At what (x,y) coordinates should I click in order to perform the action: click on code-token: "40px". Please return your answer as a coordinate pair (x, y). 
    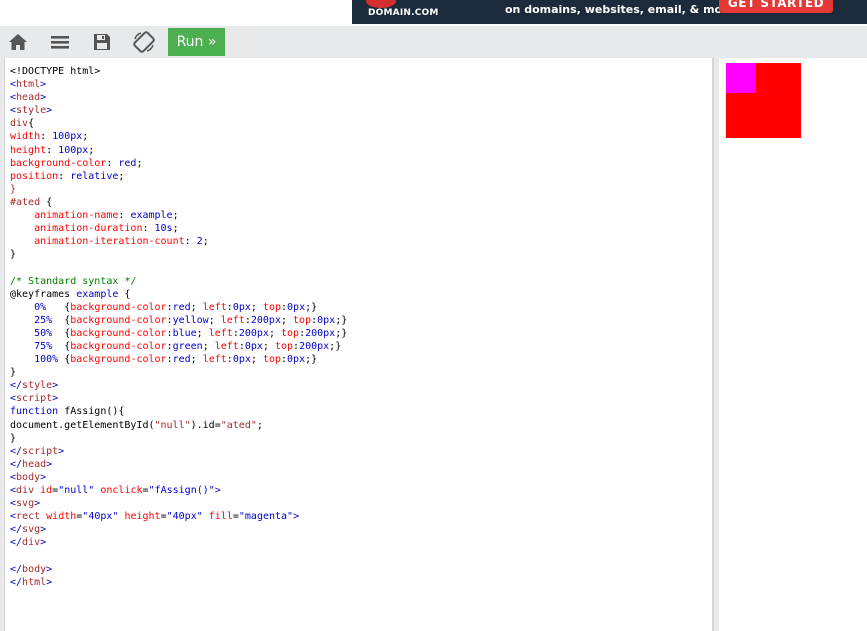
    Looking at the image, I should click on (184, 517).